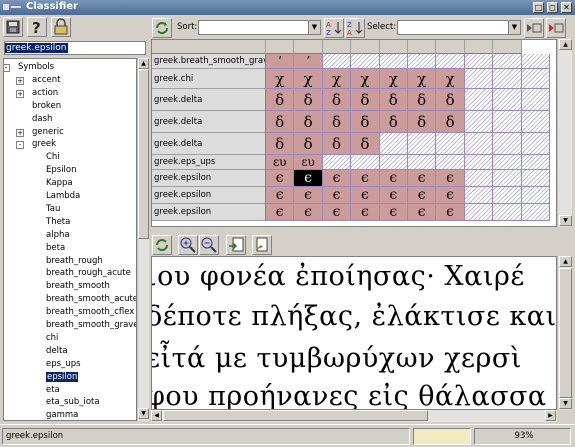  What do you see at coordinates (209, 79) in the screenshot?
I see `grid-row-label: greek.chi` at bounding box center [209, 79].